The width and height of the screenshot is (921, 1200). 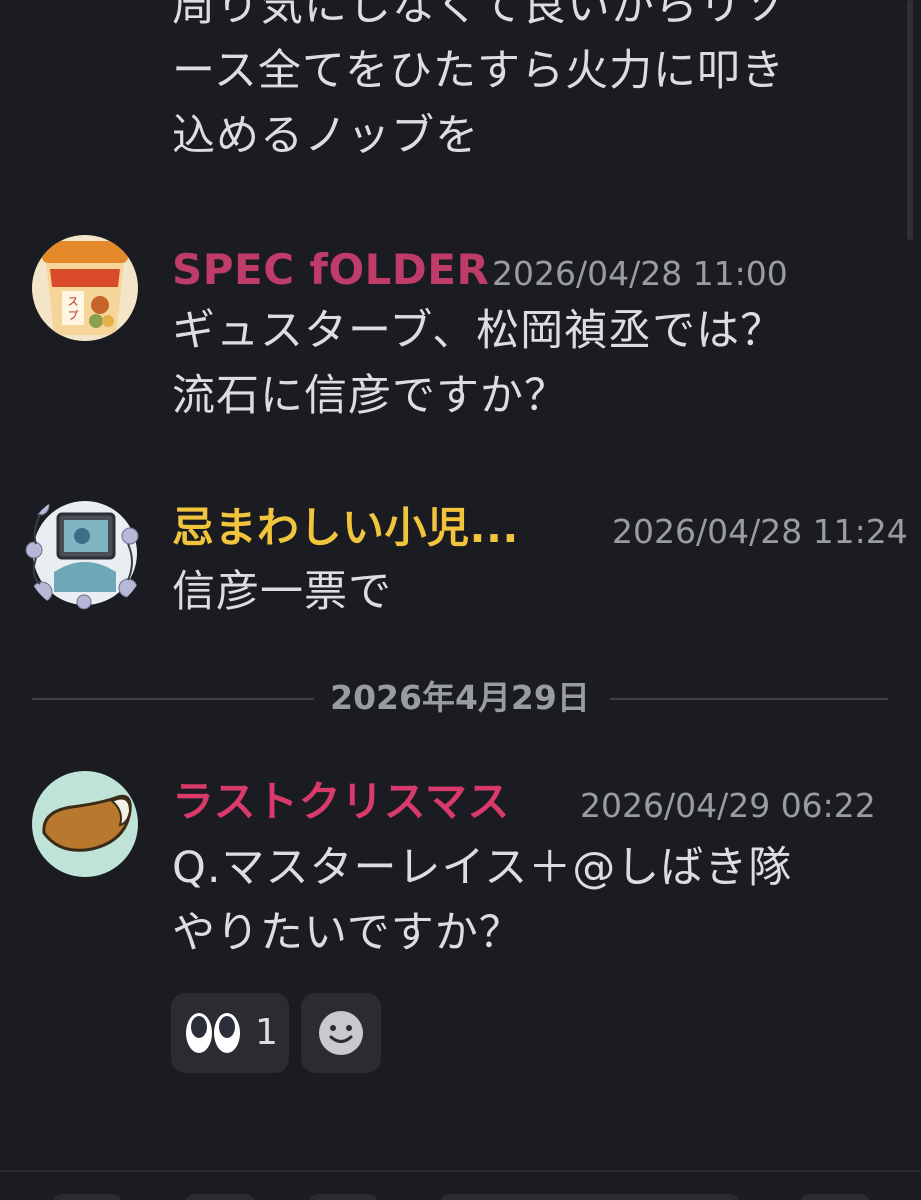 I want to click on bottom-nav-bar, so click(x=460, y=1185).